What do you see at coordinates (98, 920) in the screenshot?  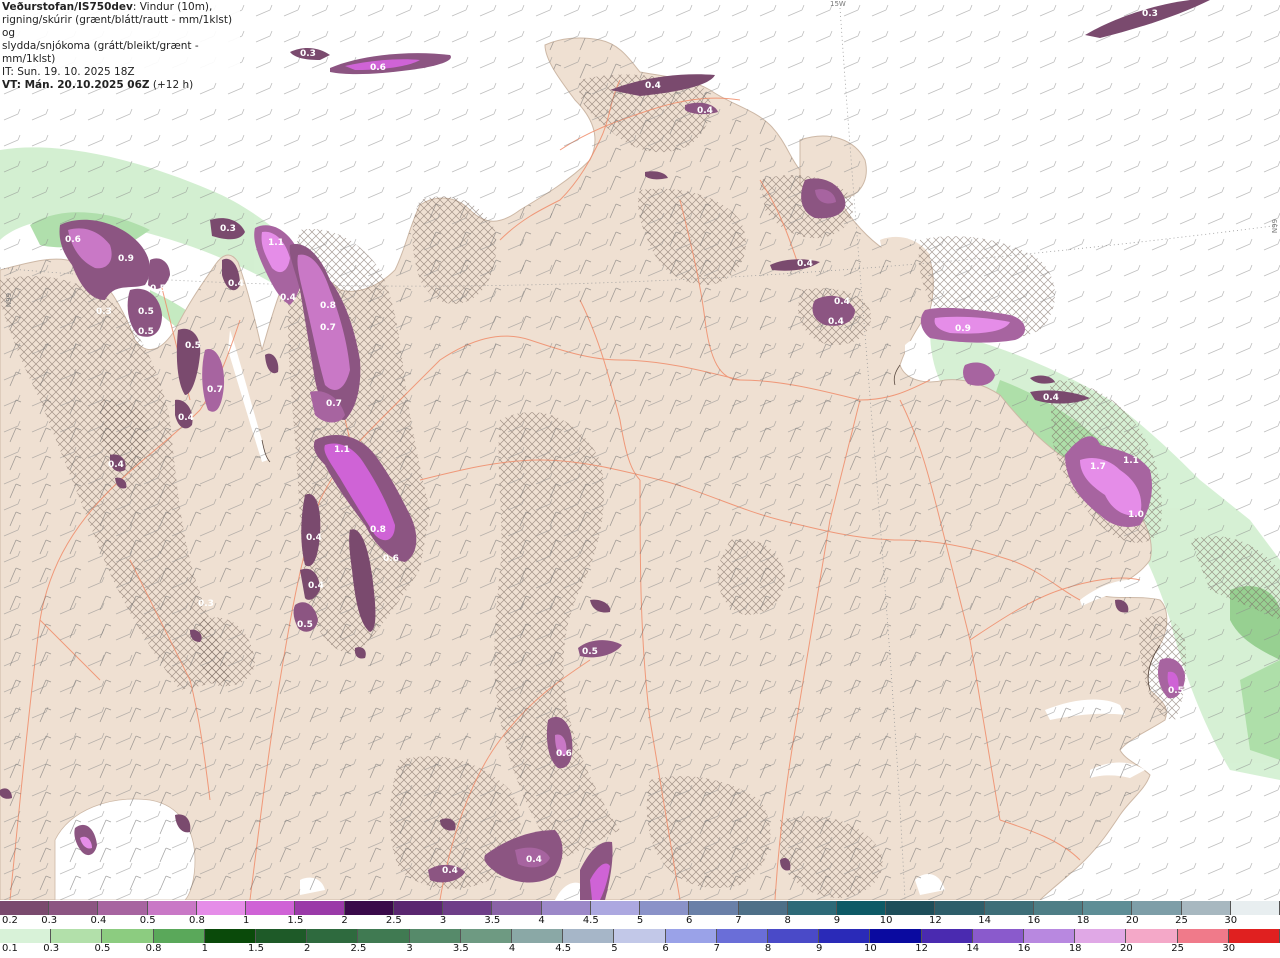 I see `legend-label: 0.4` at bounding box center [98, 920].